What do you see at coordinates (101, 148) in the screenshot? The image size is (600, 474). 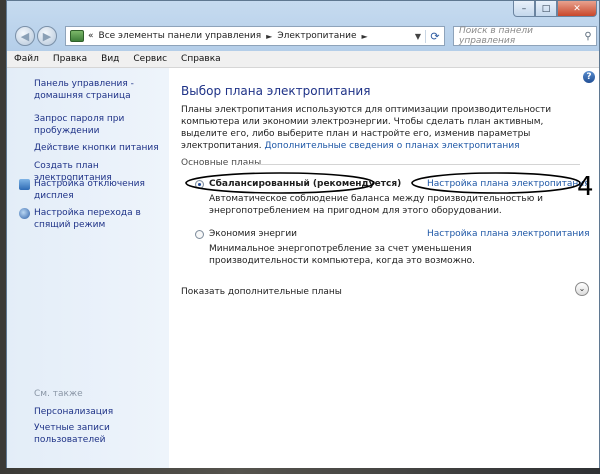 I see `sidebar-item-power-button: Действие кнопки питания` at bounding box center [101, 148].